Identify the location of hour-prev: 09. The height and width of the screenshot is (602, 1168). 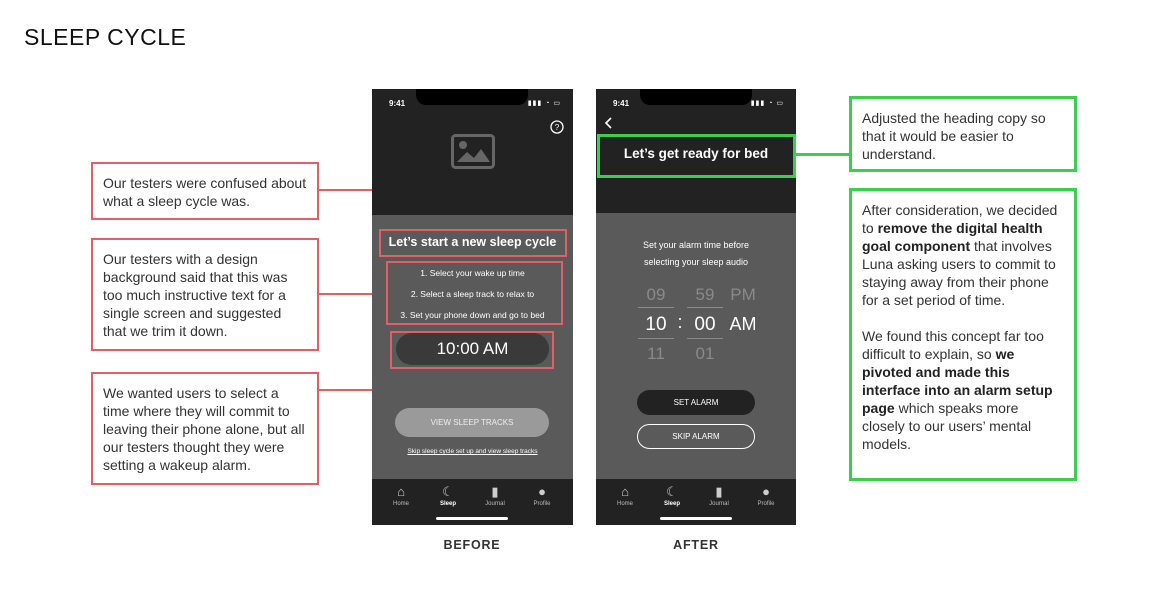
(656, 294).